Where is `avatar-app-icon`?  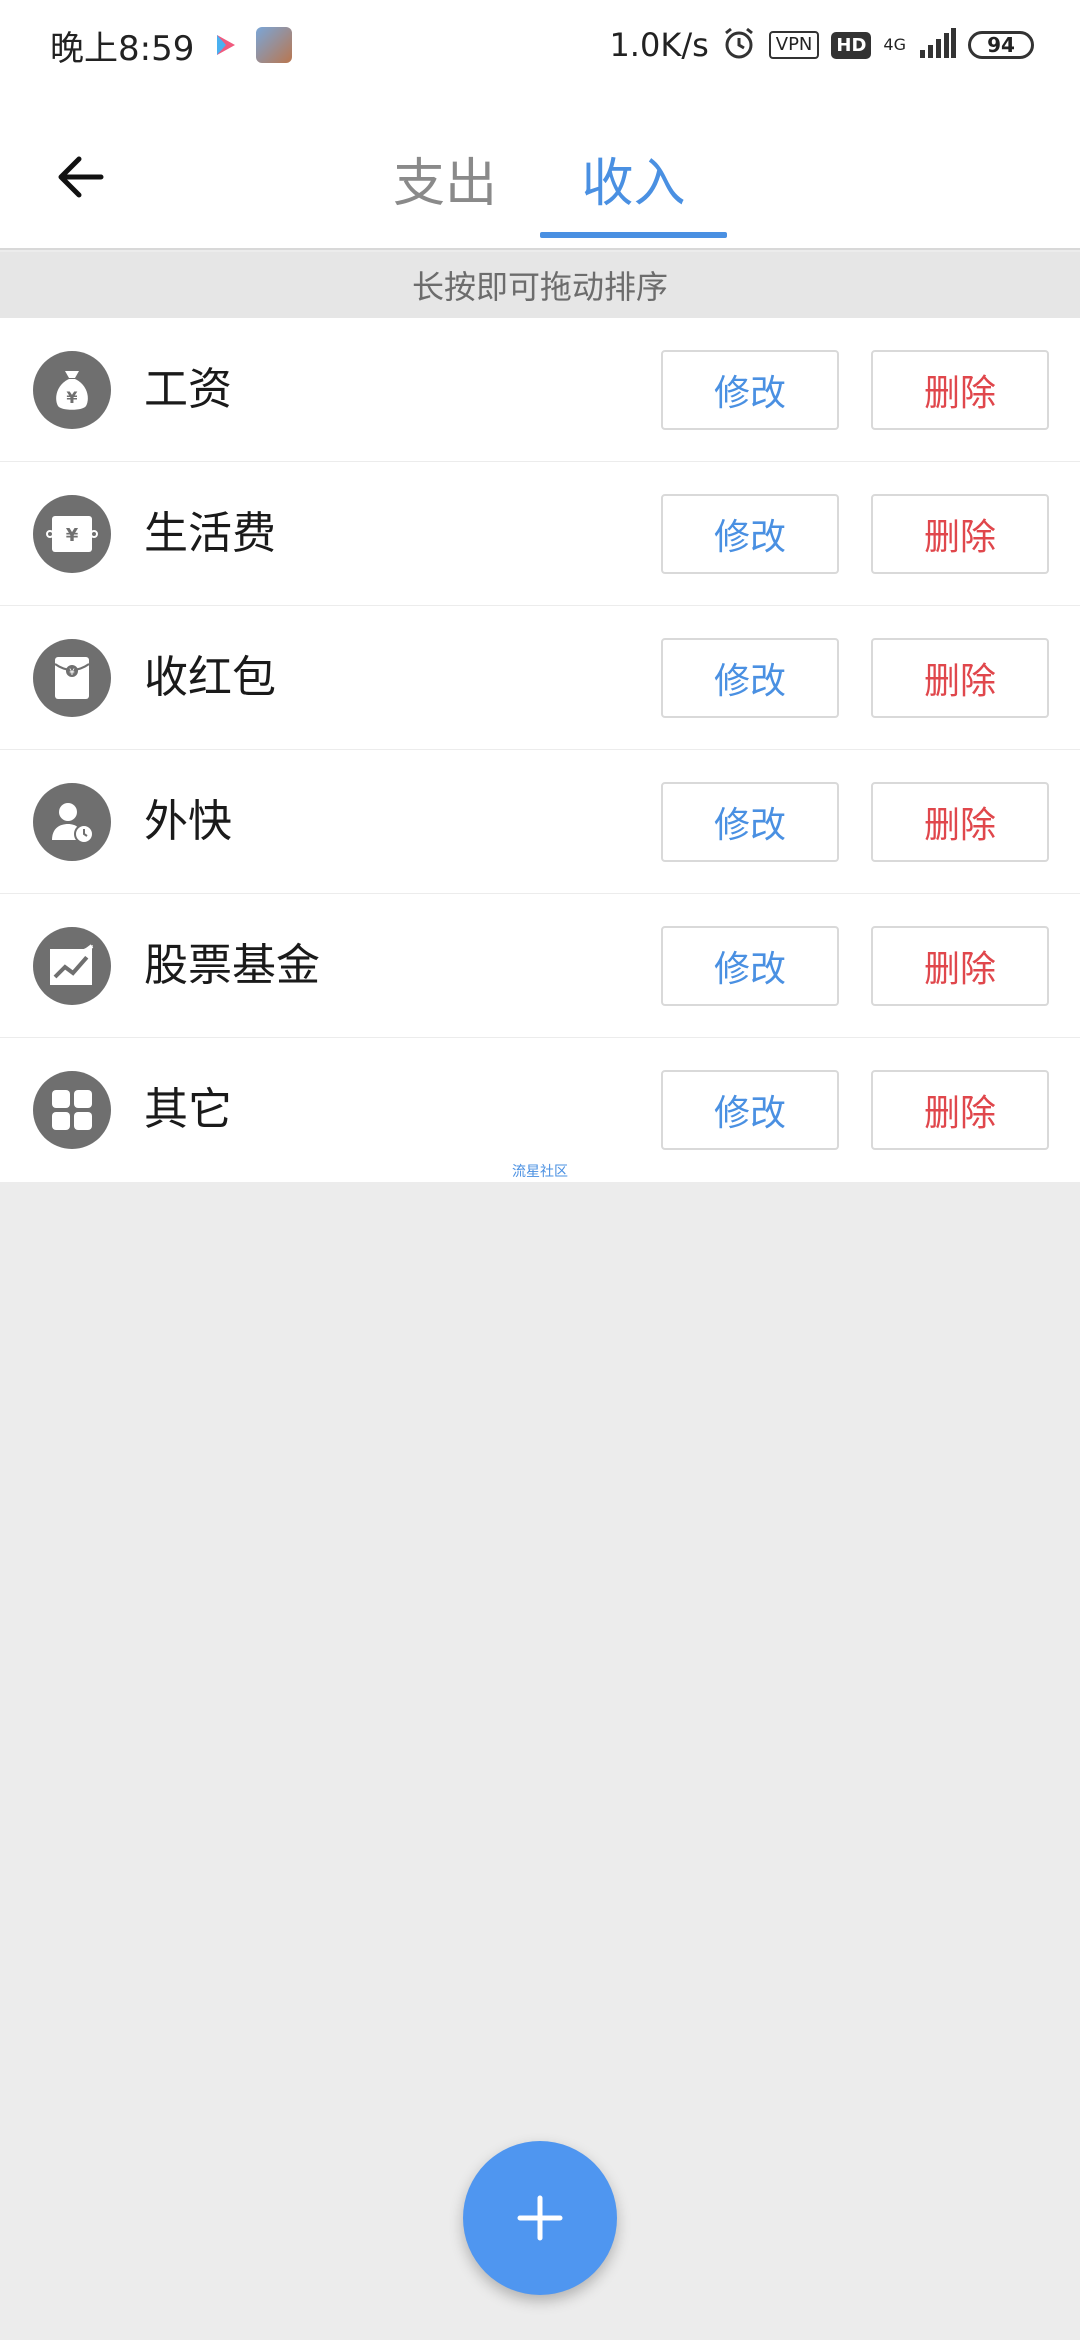 avatar-app-icon is located at coordinates (274, 45).